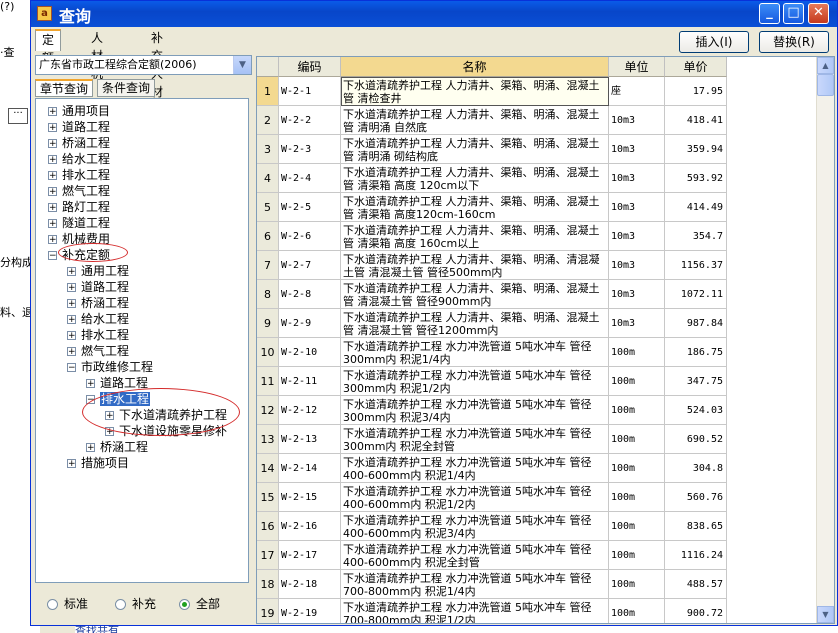  I want to click on table-header: 编码 名称 单位 单价, so click(492, 67).